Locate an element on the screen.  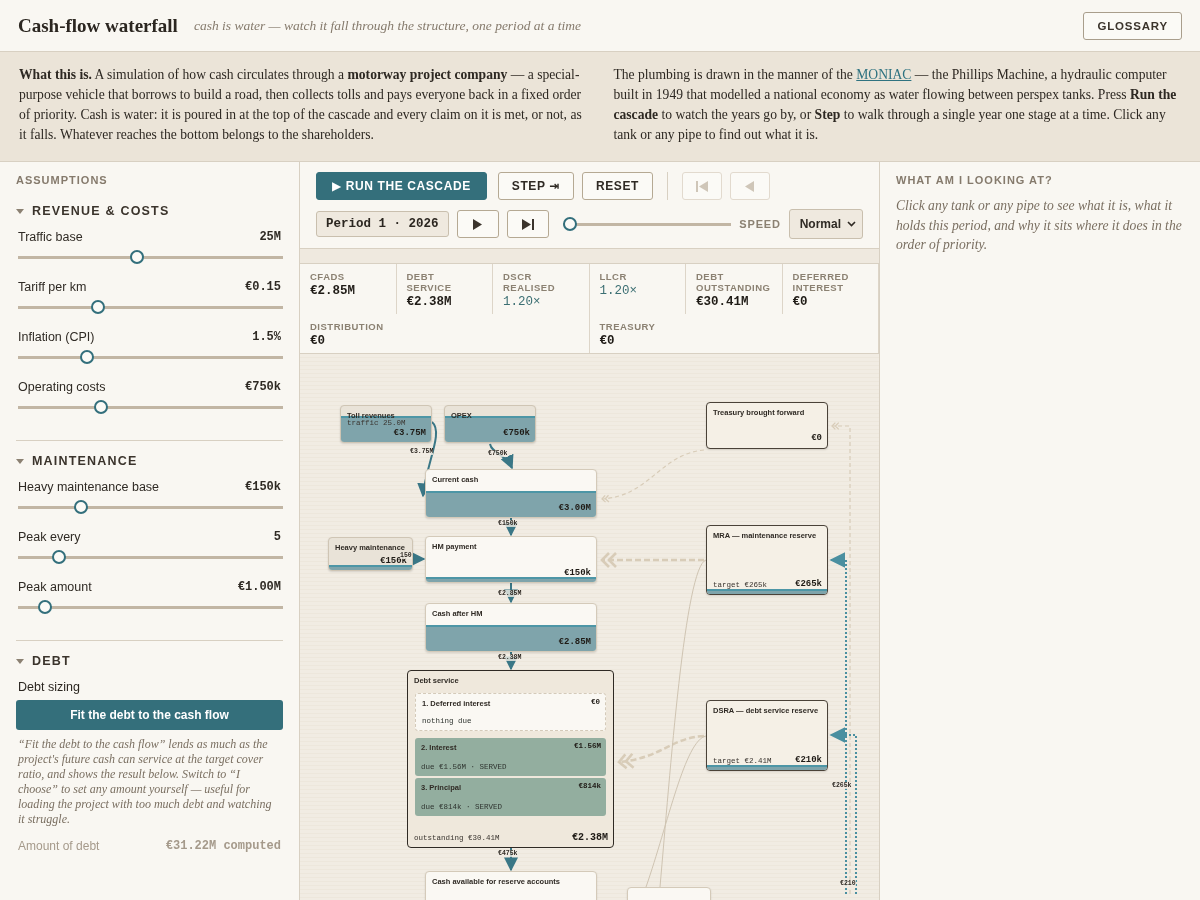
skip-back-icon is located at coordinates (701, 186).